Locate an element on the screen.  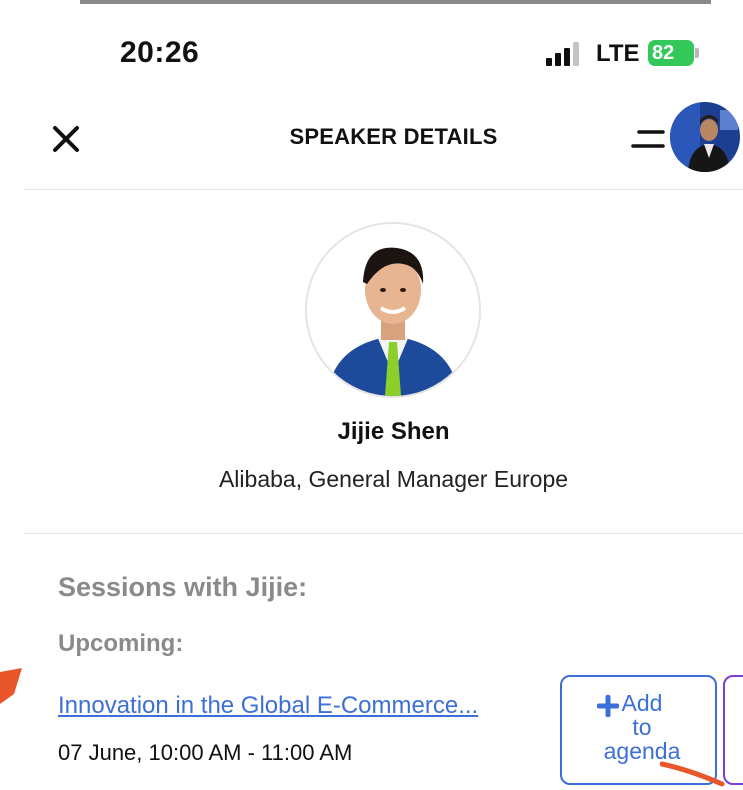
battery-icon: 82 is located at coordinates (674, 53).